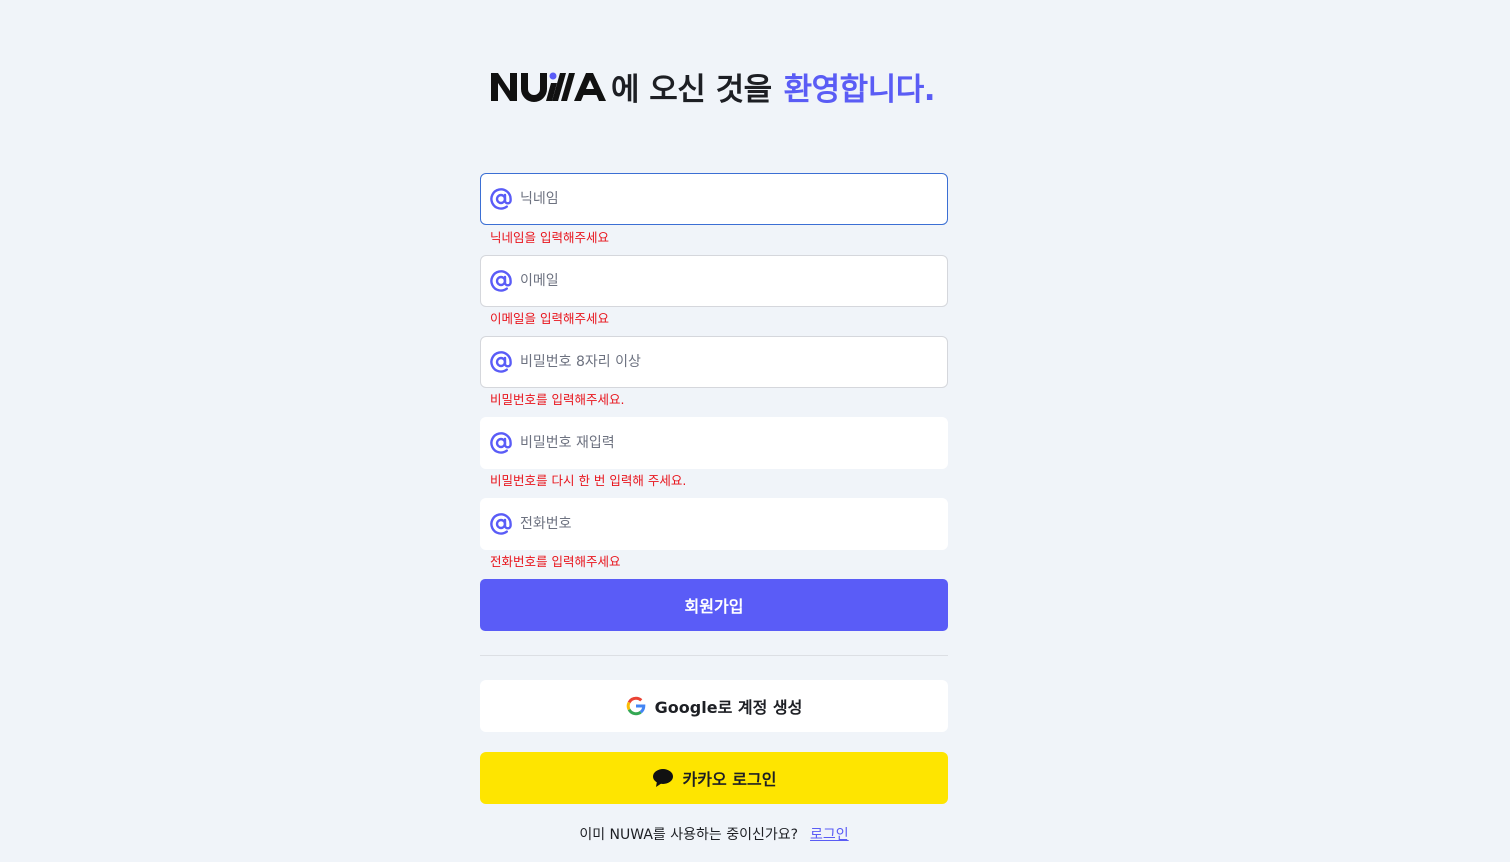  Describe the element at coordinates (720, 524) in the screenshot. I see `phone-input` at that location.